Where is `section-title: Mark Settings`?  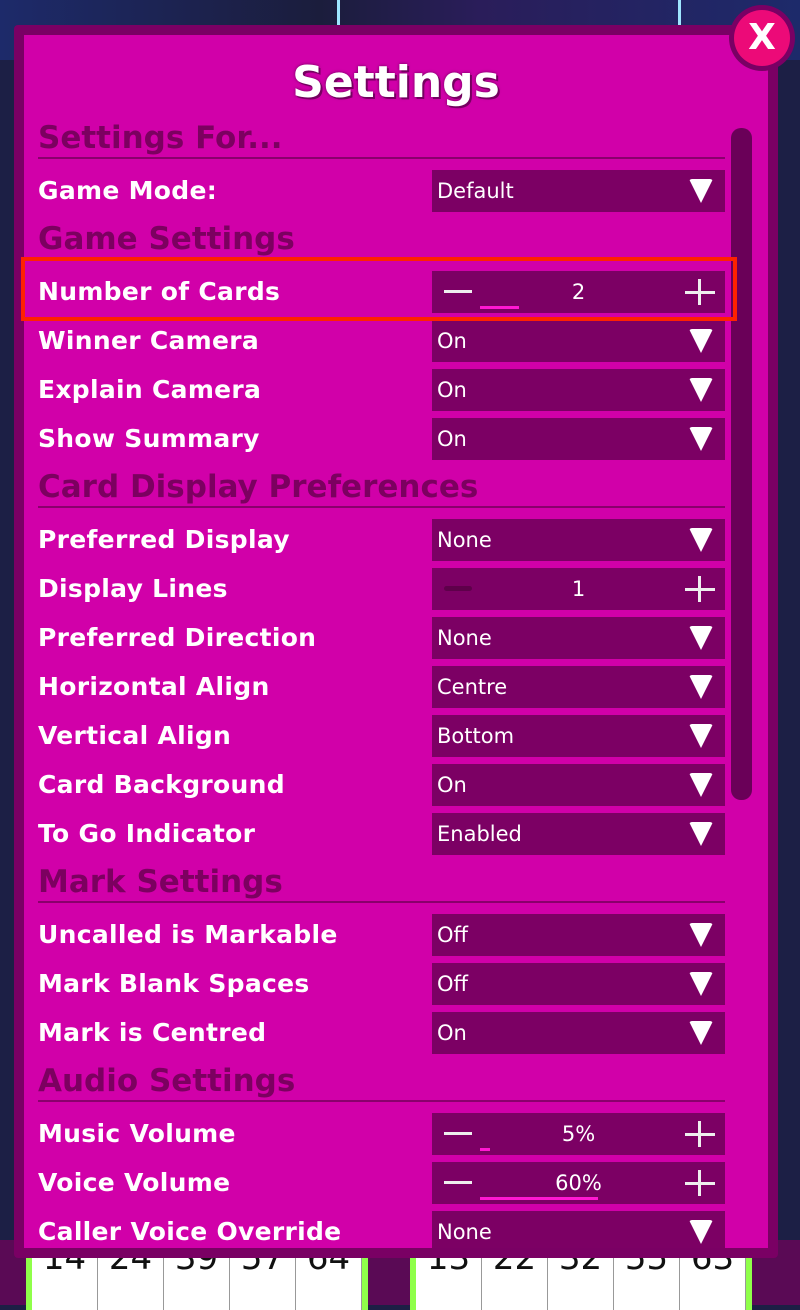 section-title: Mark Settings is located at coordinates (160, 882).